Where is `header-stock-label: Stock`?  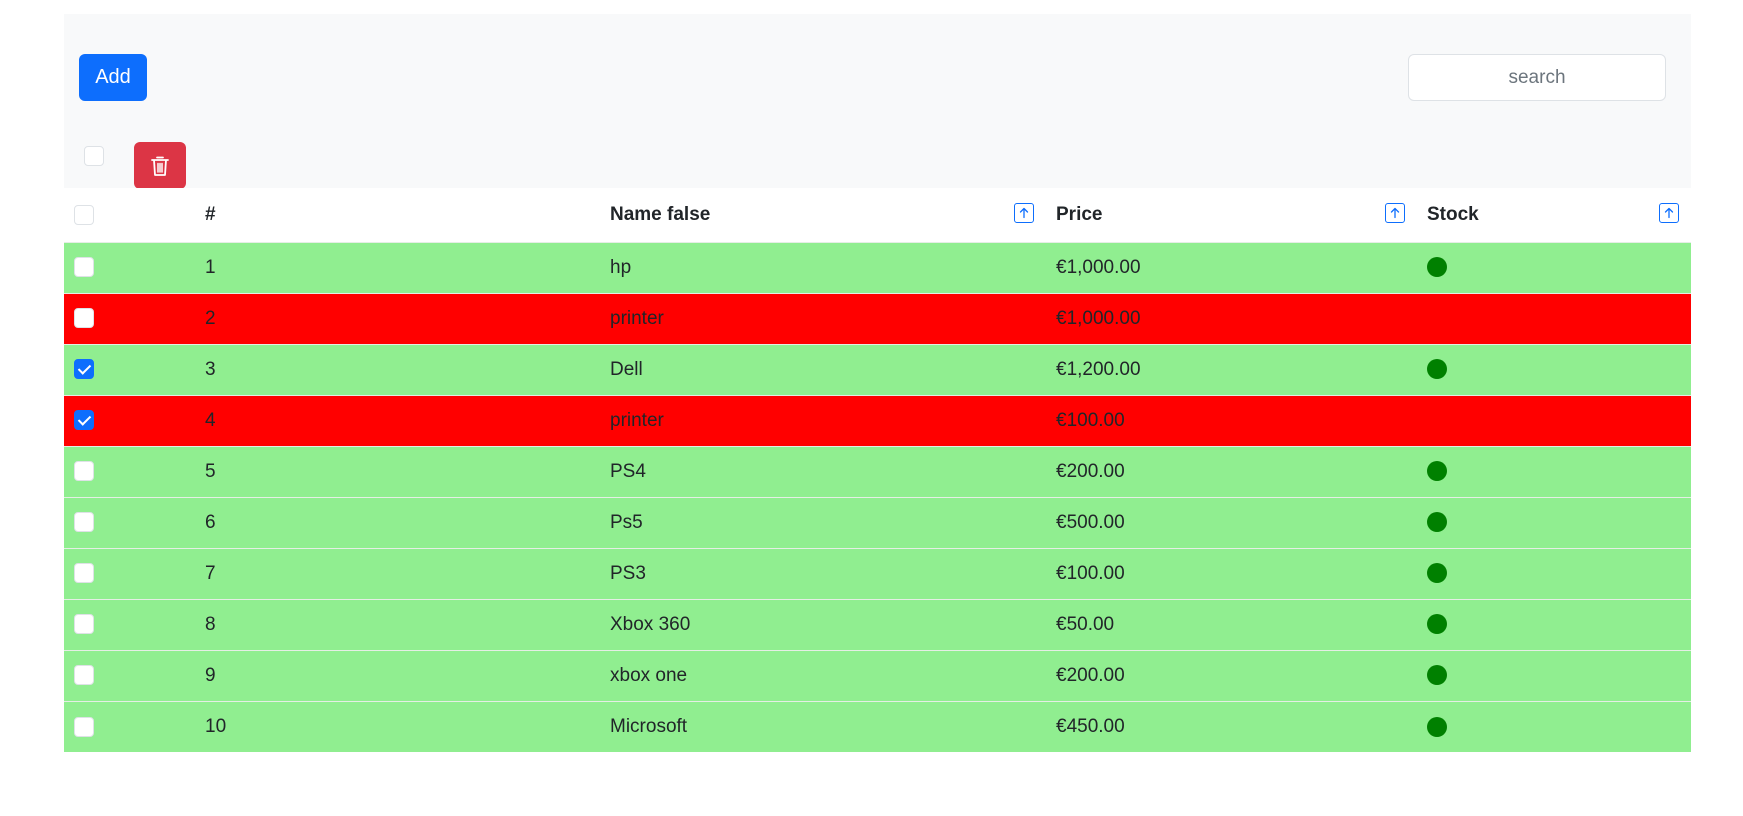
header-stock-label: Stock is located at coordinates (1453, 214).